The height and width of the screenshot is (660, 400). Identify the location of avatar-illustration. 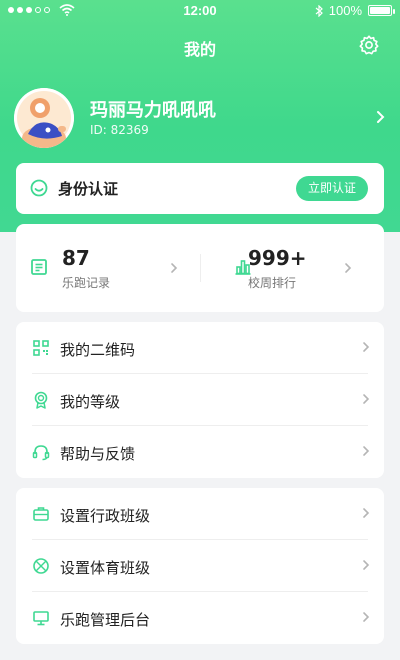
(44, 118).